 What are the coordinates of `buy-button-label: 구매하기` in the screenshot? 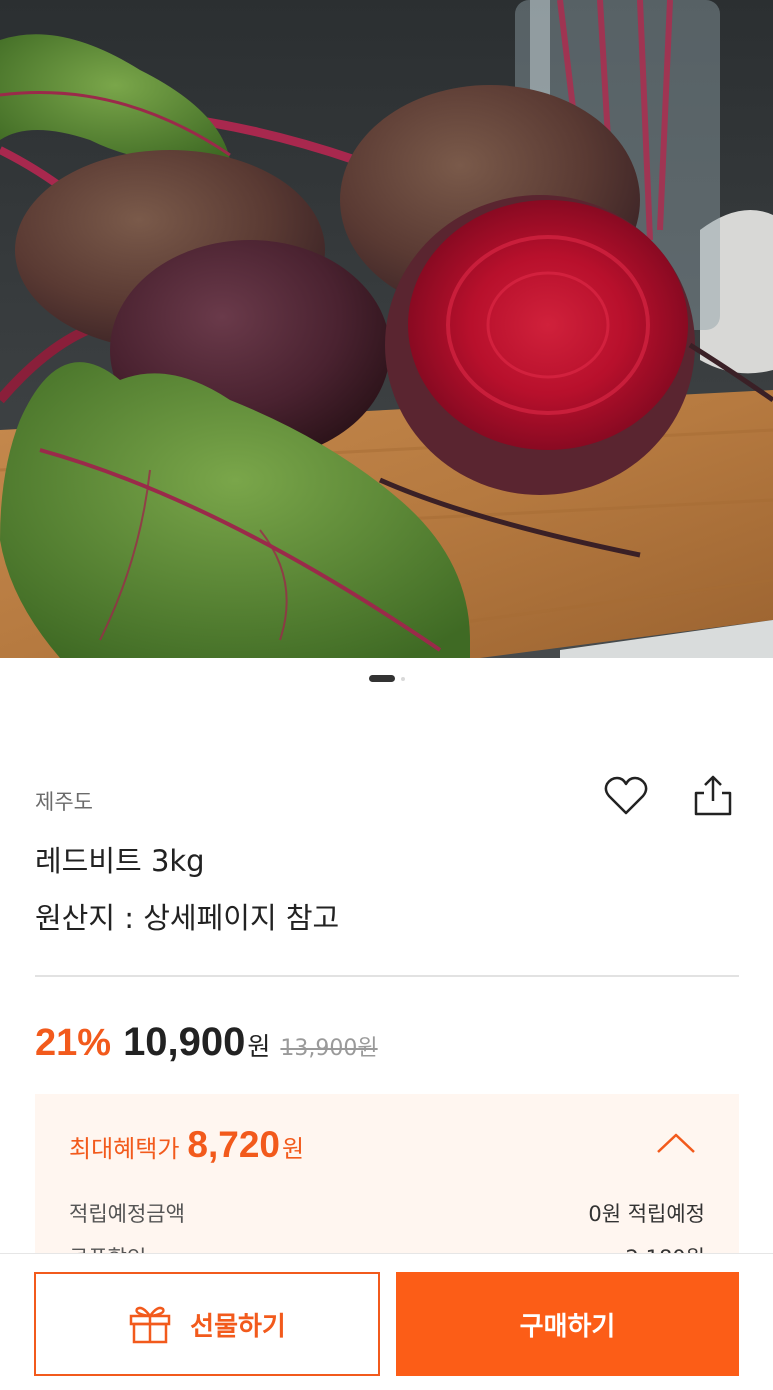 It's located at (567, 1325).